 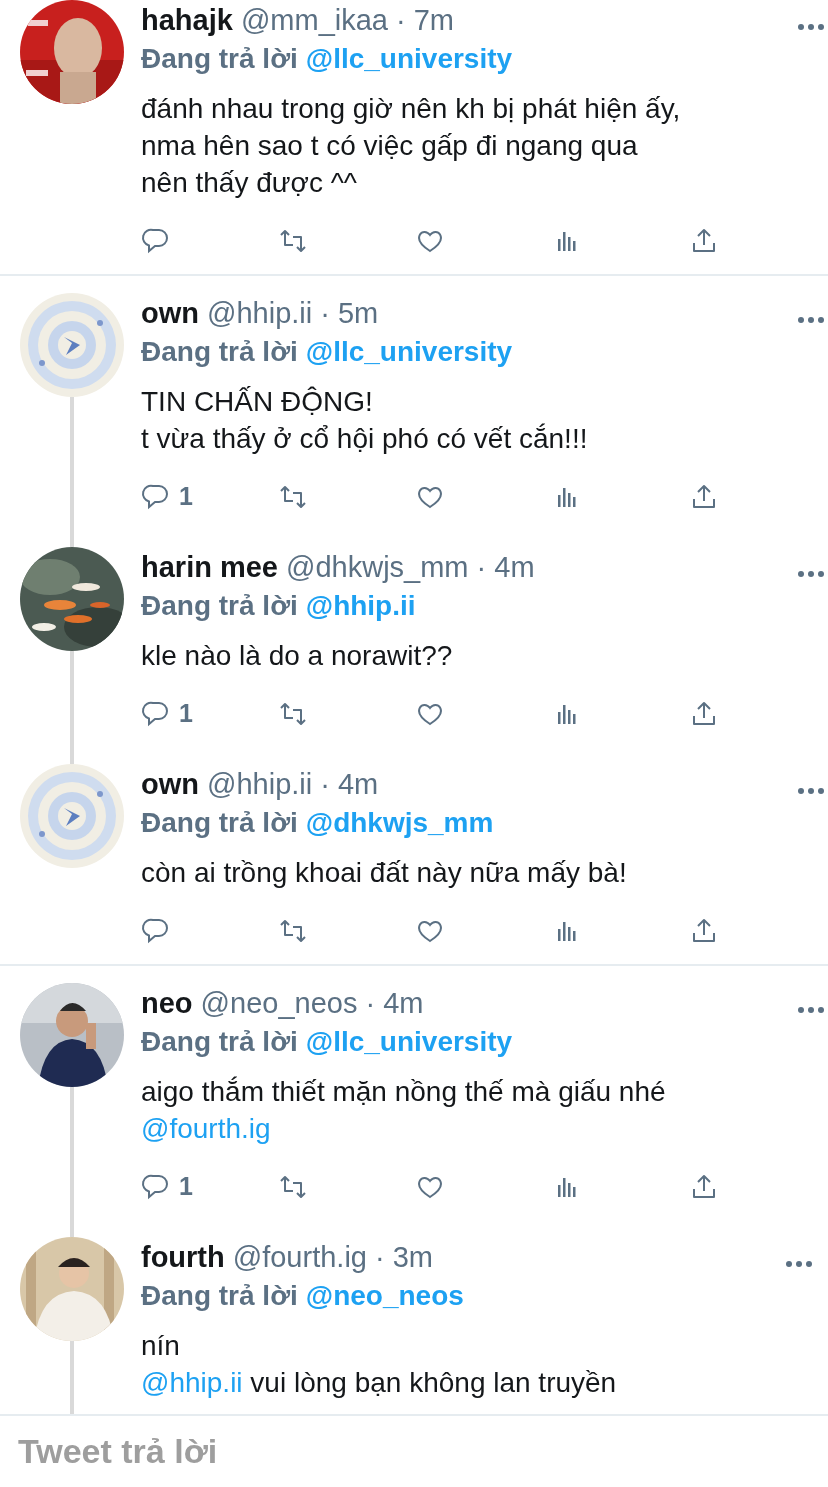 I want to click on tweet-text: nên thấy được ^^, so click(x=249, y=183).